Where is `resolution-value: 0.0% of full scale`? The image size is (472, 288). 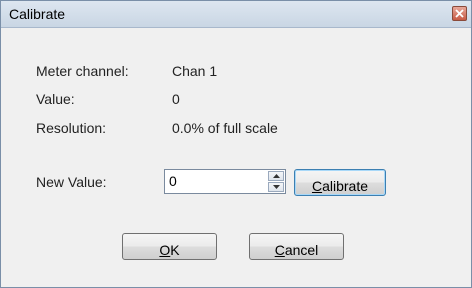 resolution-value: 0.0% of full scale is located at coordinates (225, 128).